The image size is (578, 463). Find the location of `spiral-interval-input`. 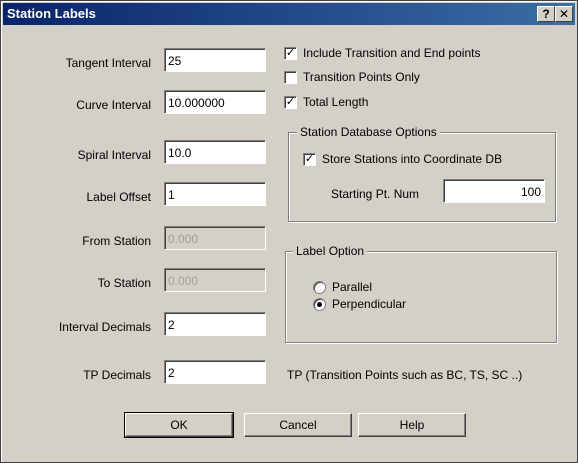

spiral-interval-input is located at coordinates (215, 152).